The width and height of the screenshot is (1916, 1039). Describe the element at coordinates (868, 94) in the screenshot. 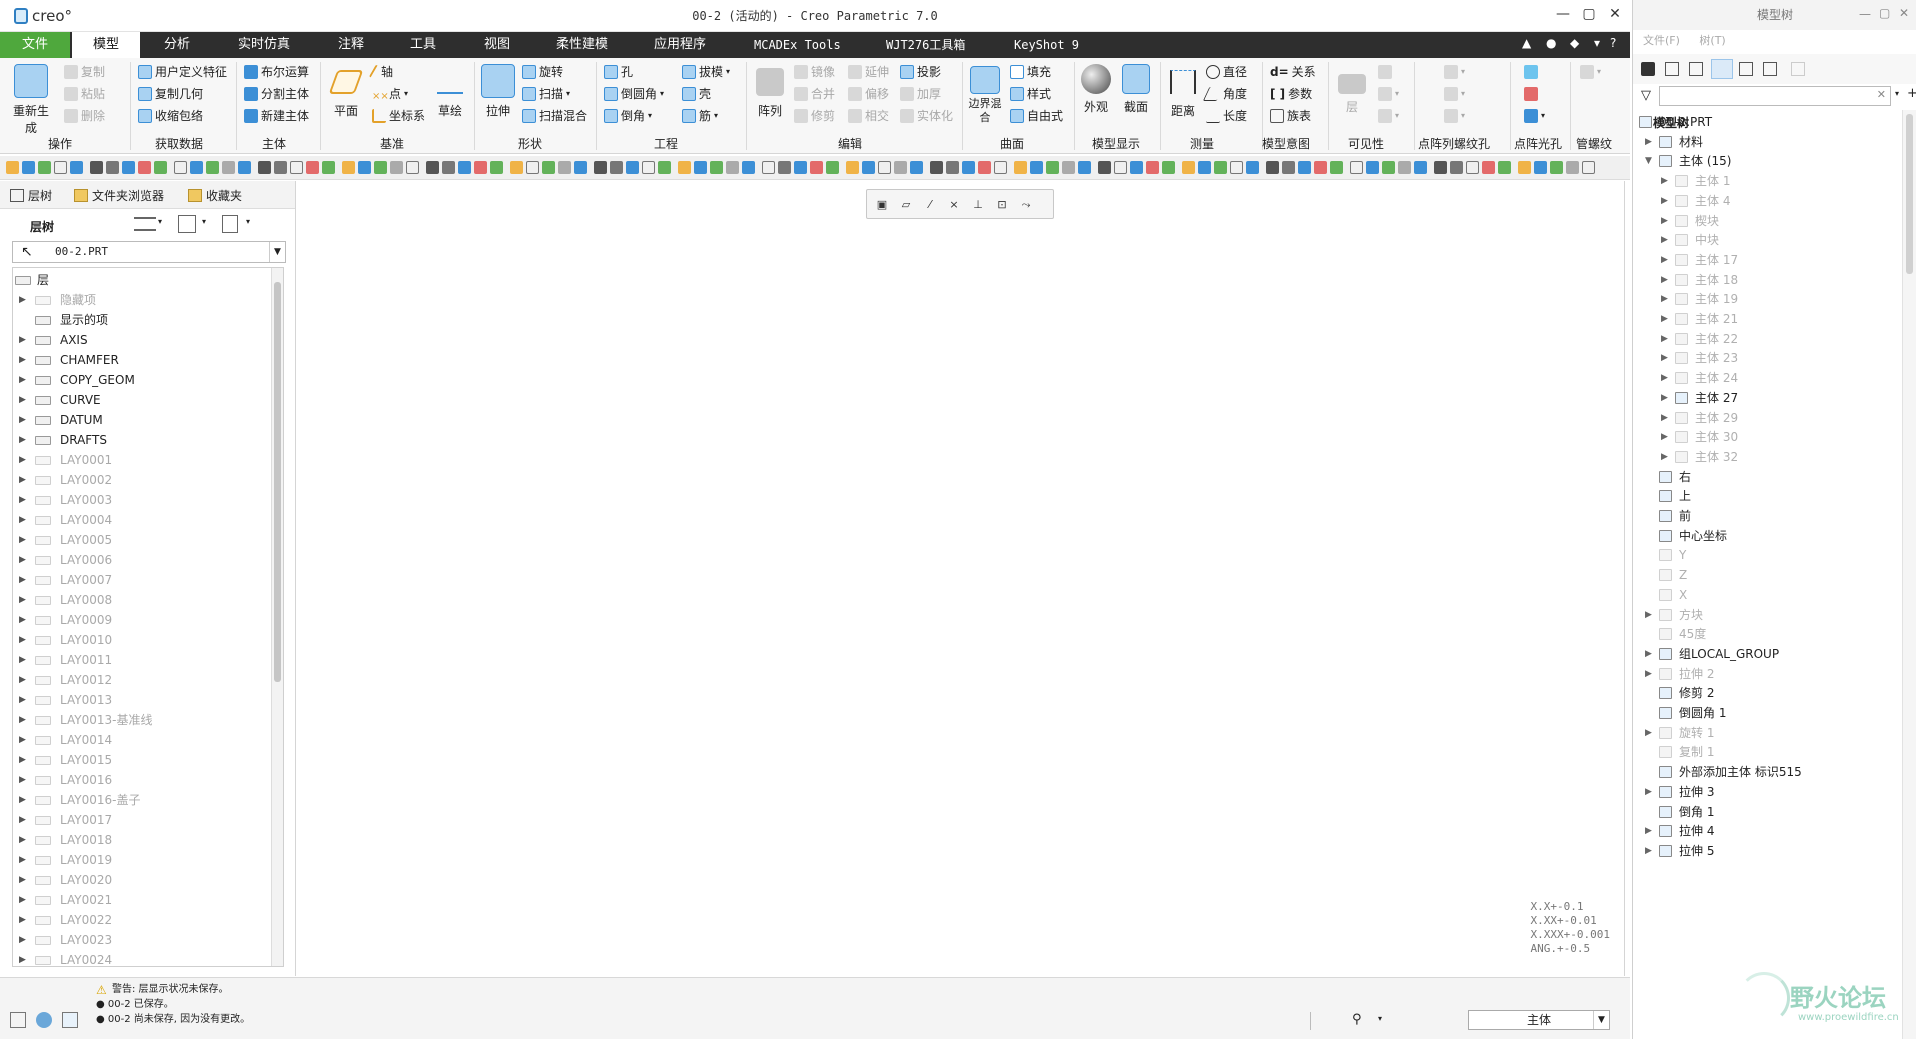

I see `offset-button: 偏移` at that location.